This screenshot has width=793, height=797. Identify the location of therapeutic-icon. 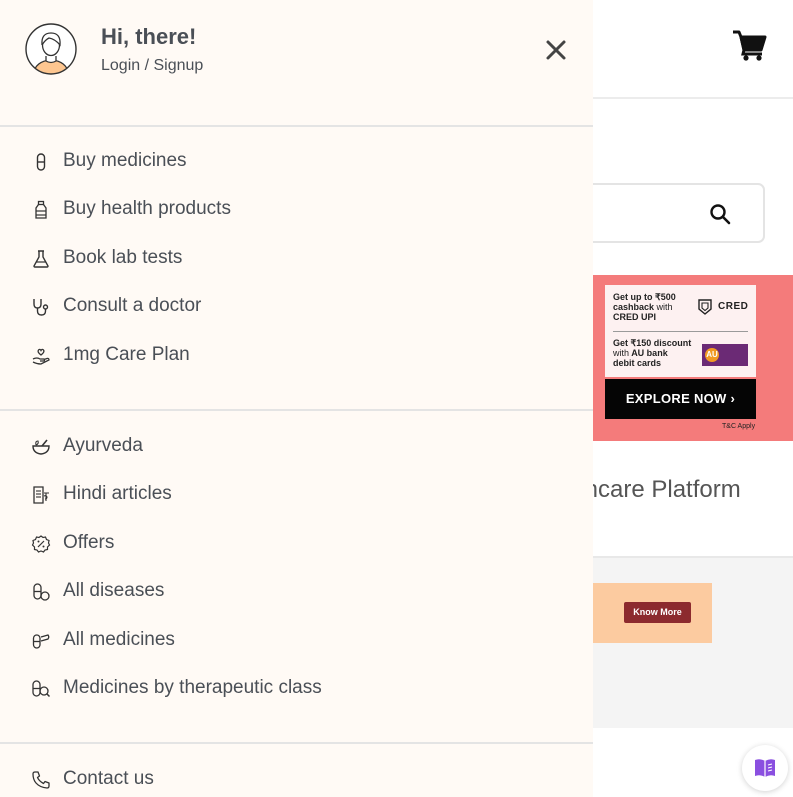
(41, 689).